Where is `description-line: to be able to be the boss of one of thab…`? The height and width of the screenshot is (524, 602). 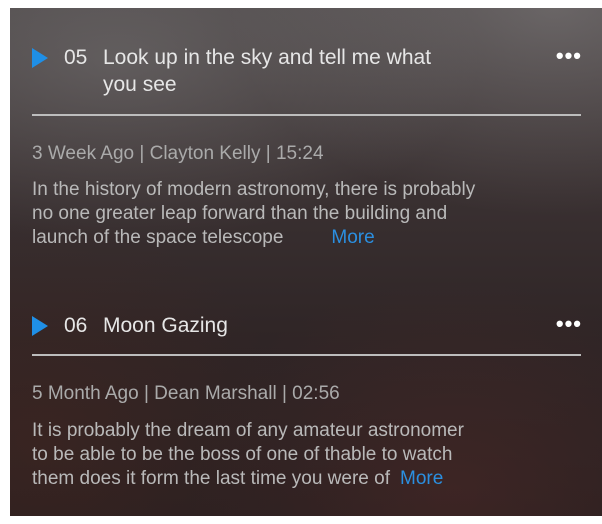 description-line: to be able to be the boss of one of thab… is located at coordinates (242, 454).